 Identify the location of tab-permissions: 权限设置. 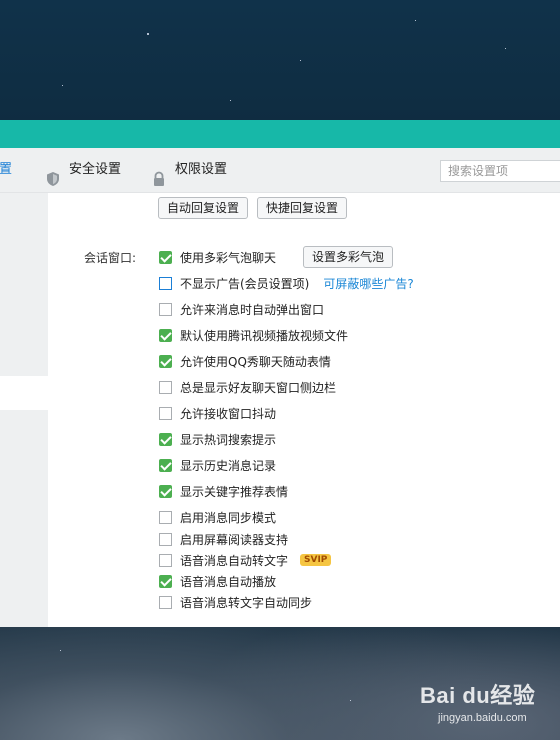
(189, 170).